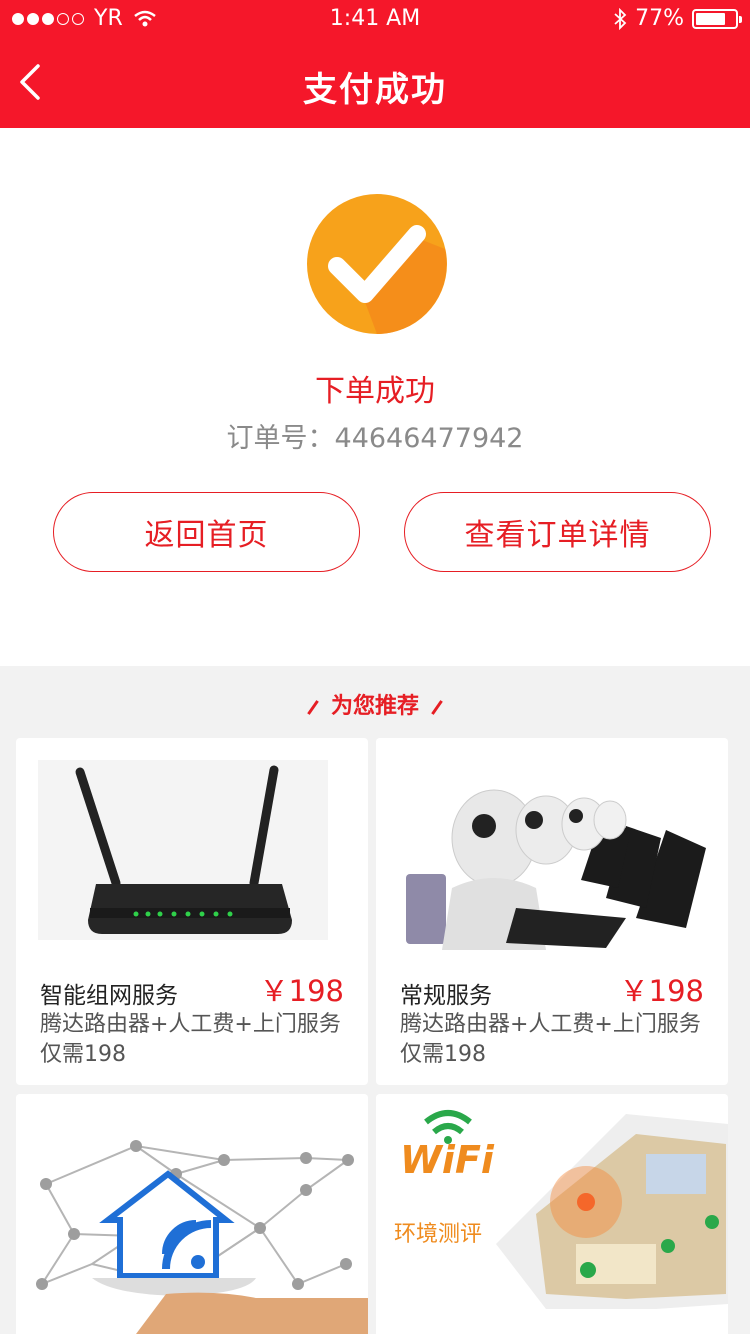 This screenshot has height=1334, width=750. Describe the element at coordinates (183, 850) in the screenshot. I see `router-image` at that location.